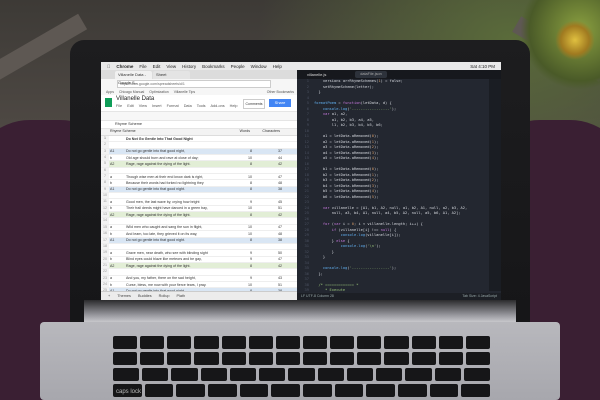  Describe the element at coordinates (105, 151) in the screenshot. I see `row-number: 3` at that location.